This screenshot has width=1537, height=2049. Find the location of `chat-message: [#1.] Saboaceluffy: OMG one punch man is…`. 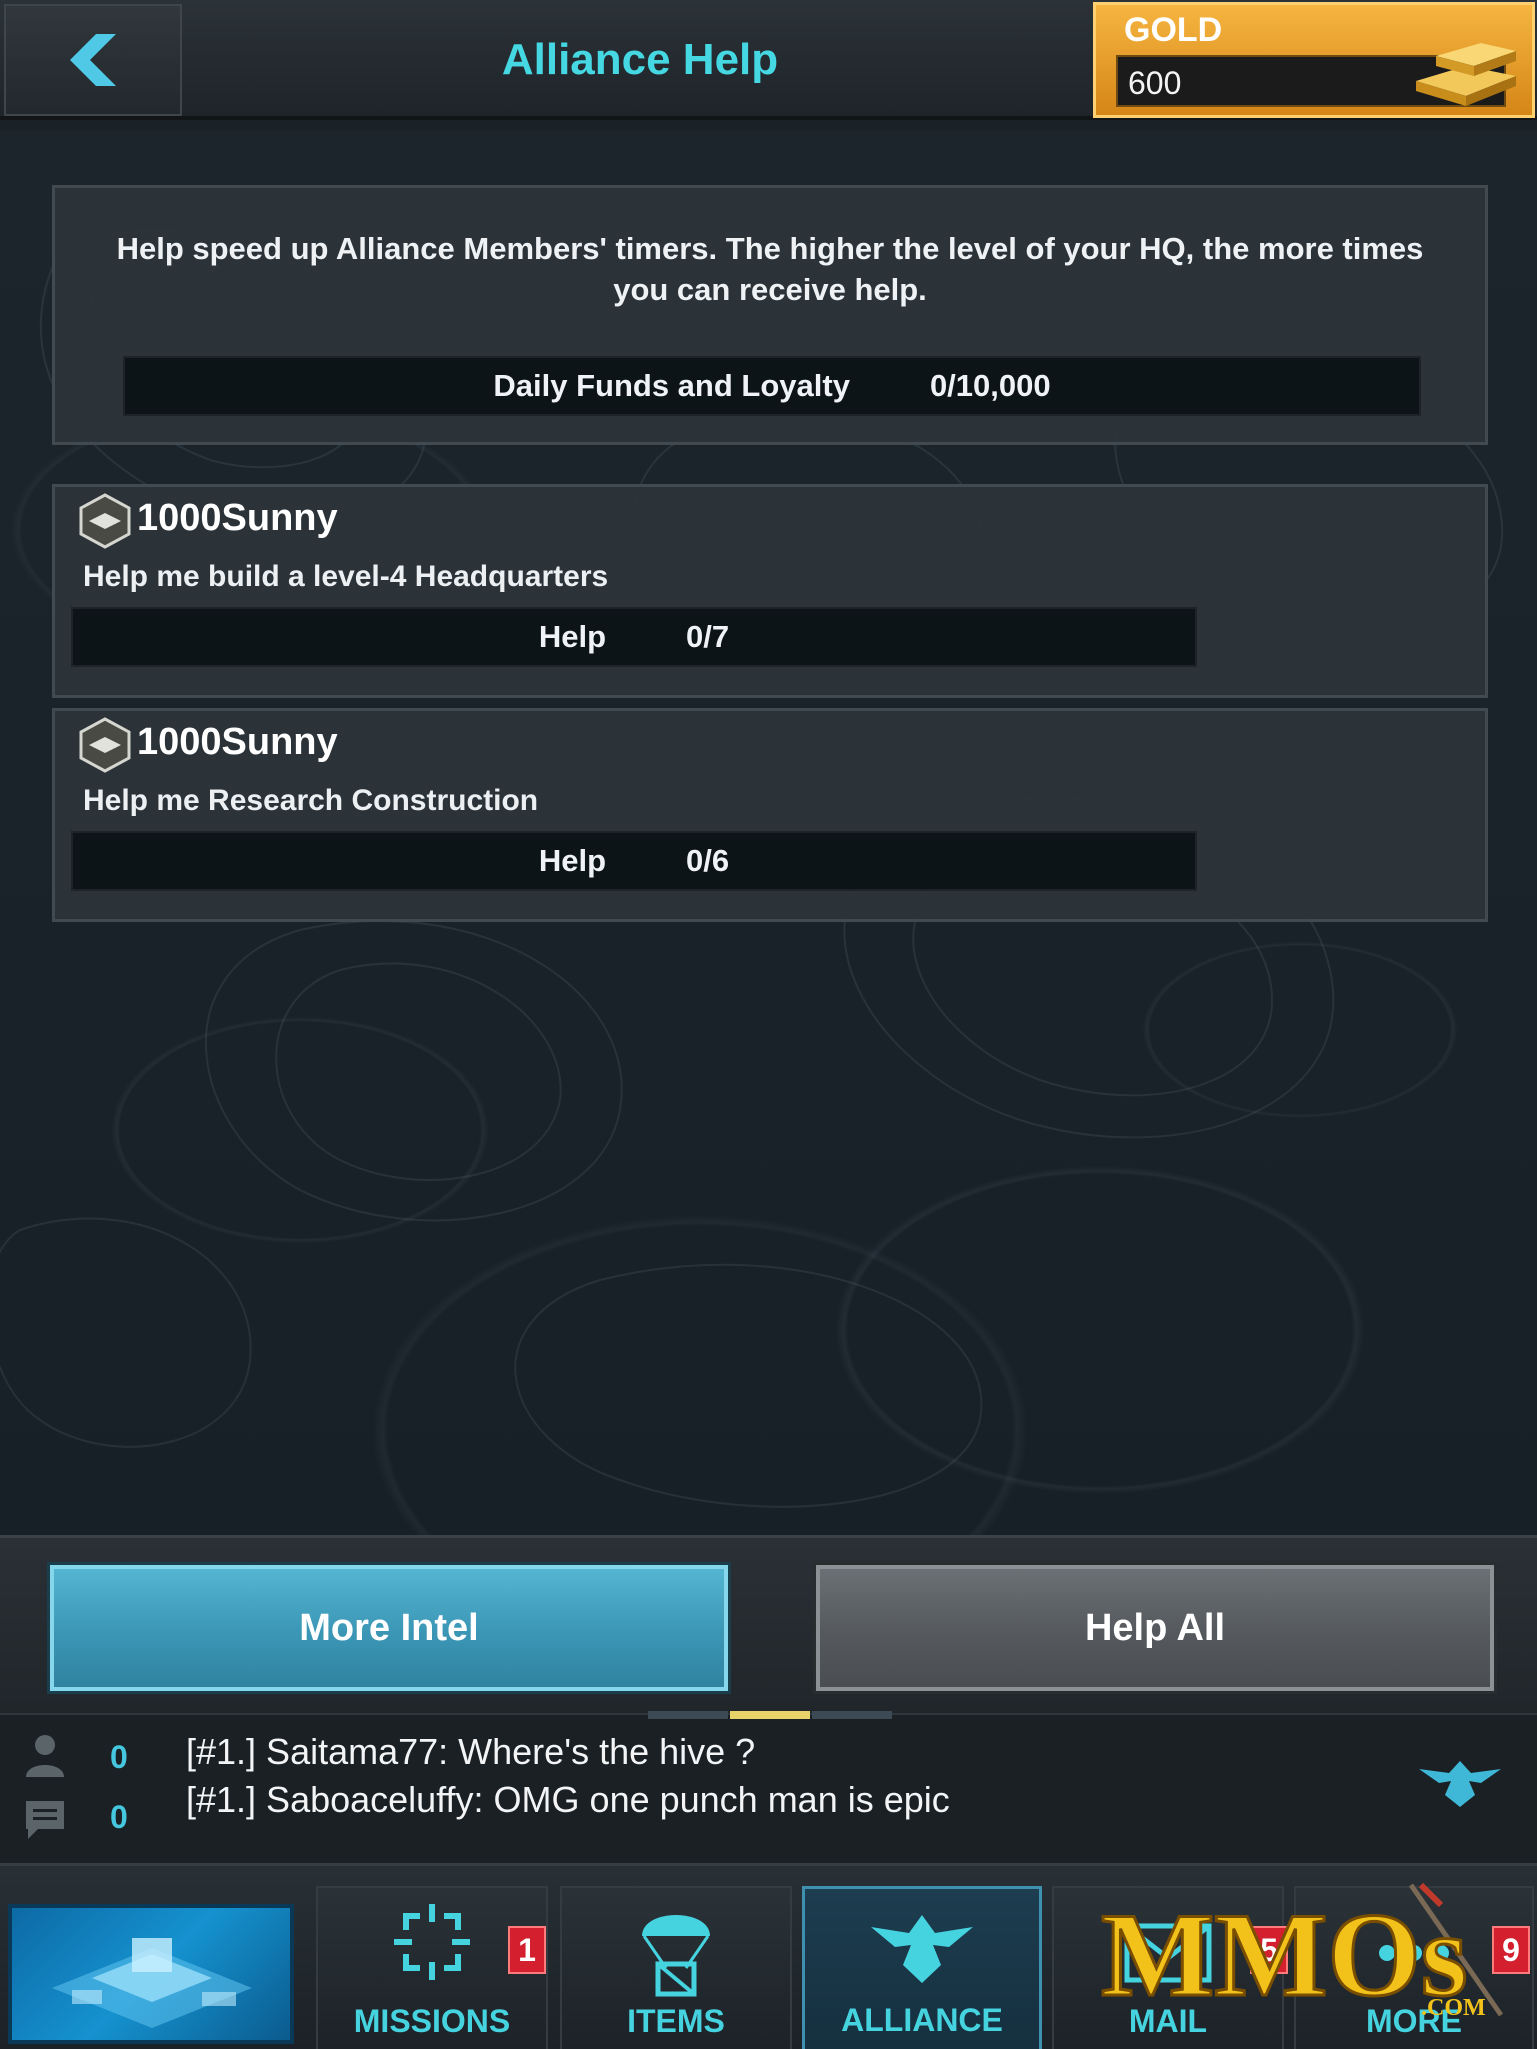

chat-message: [#1.] Saboaceluffy: OMG one punch man is… is located at coordinates (568, 1799).